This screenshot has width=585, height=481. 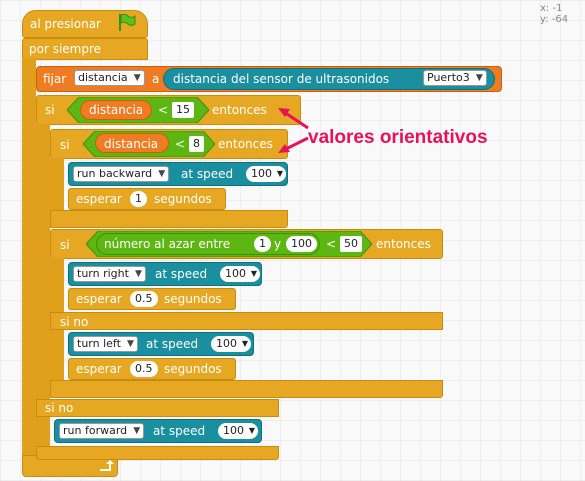 I want to click on y-value: -64, so click(x=560, y=19).